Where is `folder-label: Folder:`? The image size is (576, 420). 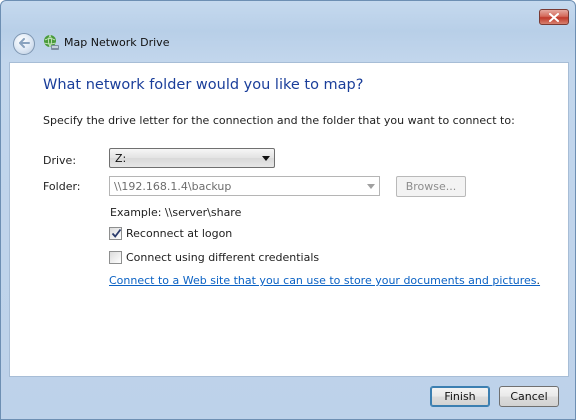
folder-label: Folder: is located at coordinates (62, 186).